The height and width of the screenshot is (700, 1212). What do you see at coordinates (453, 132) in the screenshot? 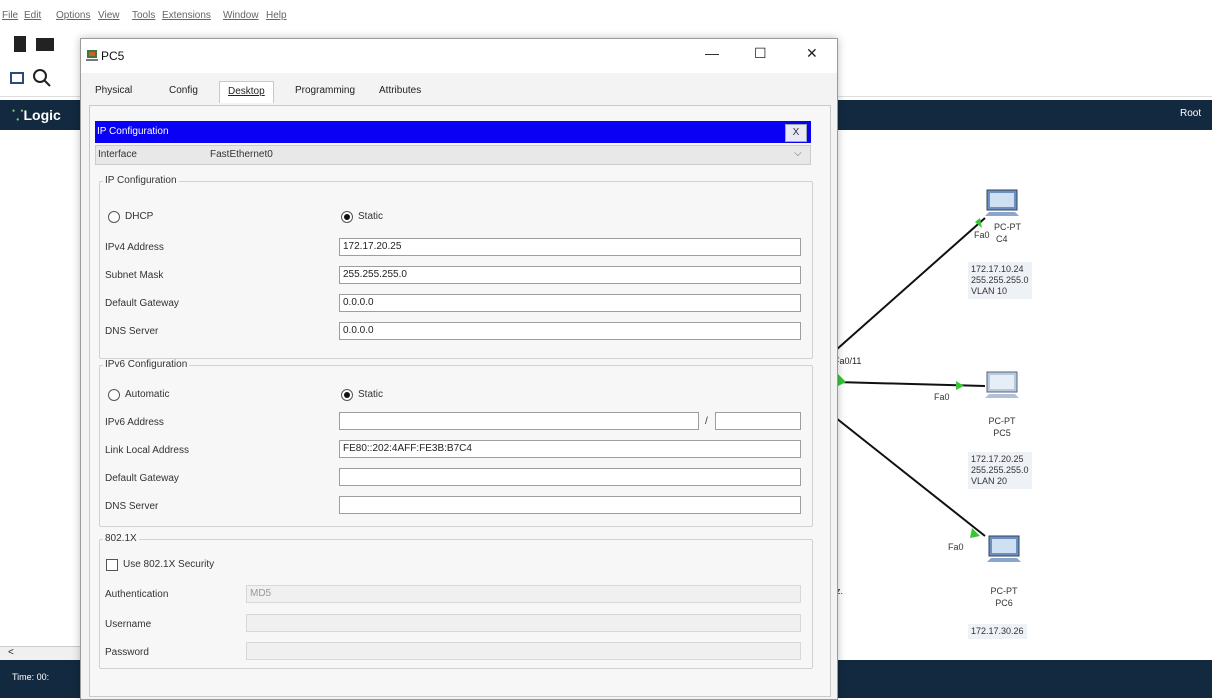
I see `ip-configuration-header: IP Configuration X` at bounding box center [453, 132].